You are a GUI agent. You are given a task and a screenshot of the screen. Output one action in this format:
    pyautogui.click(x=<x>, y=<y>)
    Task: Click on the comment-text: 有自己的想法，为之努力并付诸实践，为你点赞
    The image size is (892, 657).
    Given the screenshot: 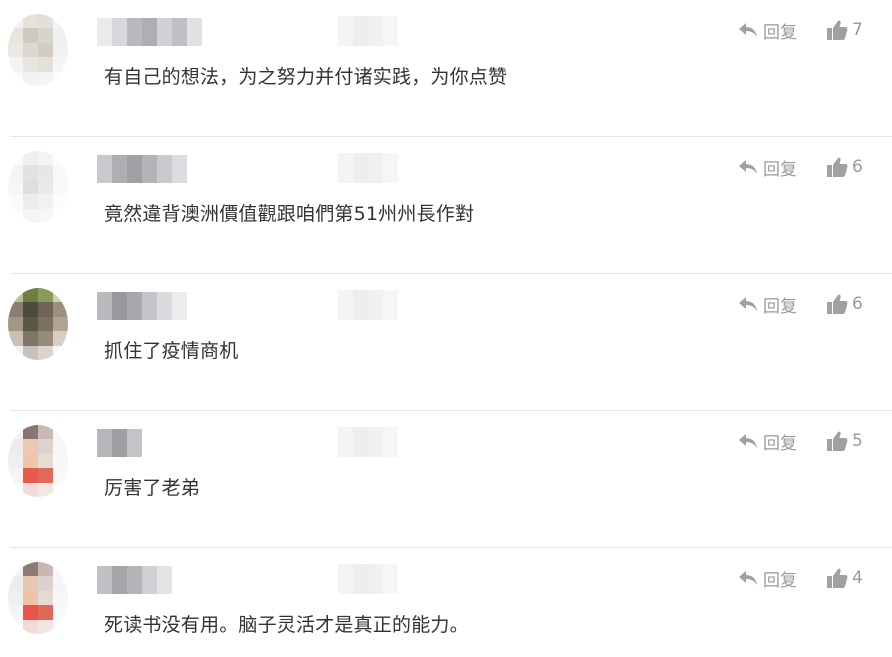 What is the action you would take?
    pyautogui.click(x=306, y=77)
    